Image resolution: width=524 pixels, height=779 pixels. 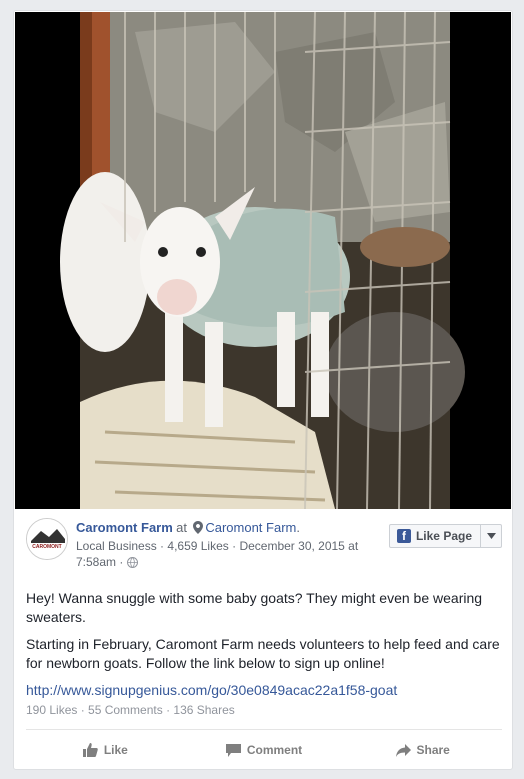 I want to click on avatar-text: CAROMONT, so click(x=46, y=547).